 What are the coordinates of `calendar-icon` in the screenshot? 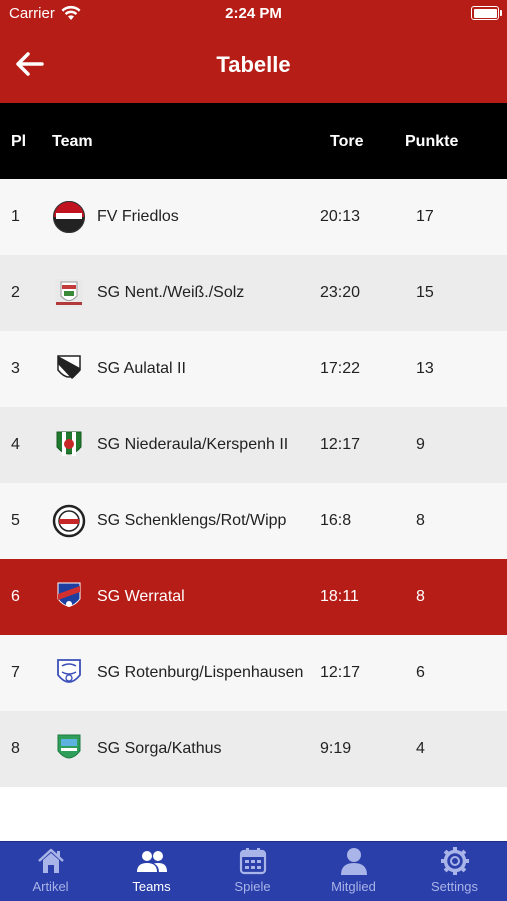 It's located at (253, 861).